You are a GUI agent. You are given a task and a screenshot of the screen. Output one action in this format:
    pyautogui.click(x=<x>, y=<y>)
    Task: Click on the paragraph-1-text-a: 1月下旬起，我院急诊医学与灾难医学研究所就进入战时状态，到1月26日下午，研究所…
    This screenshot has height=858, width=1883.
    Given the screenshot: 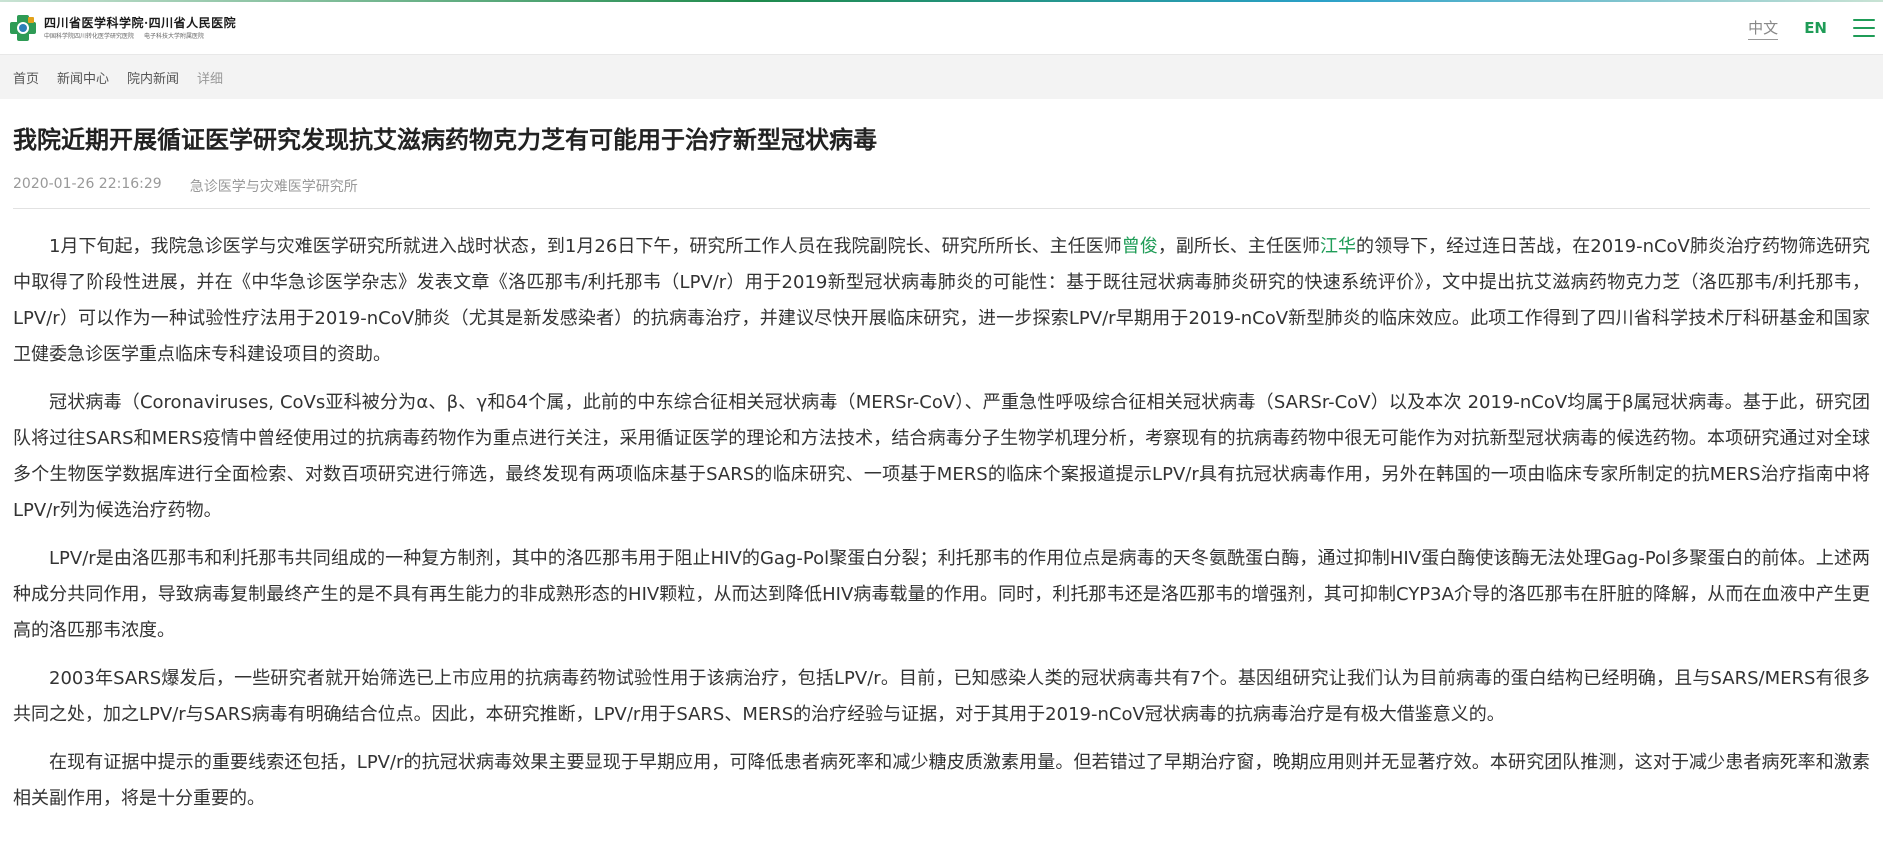 What is the action you would take?
    pyautogui.click(x=585, y=247)
    